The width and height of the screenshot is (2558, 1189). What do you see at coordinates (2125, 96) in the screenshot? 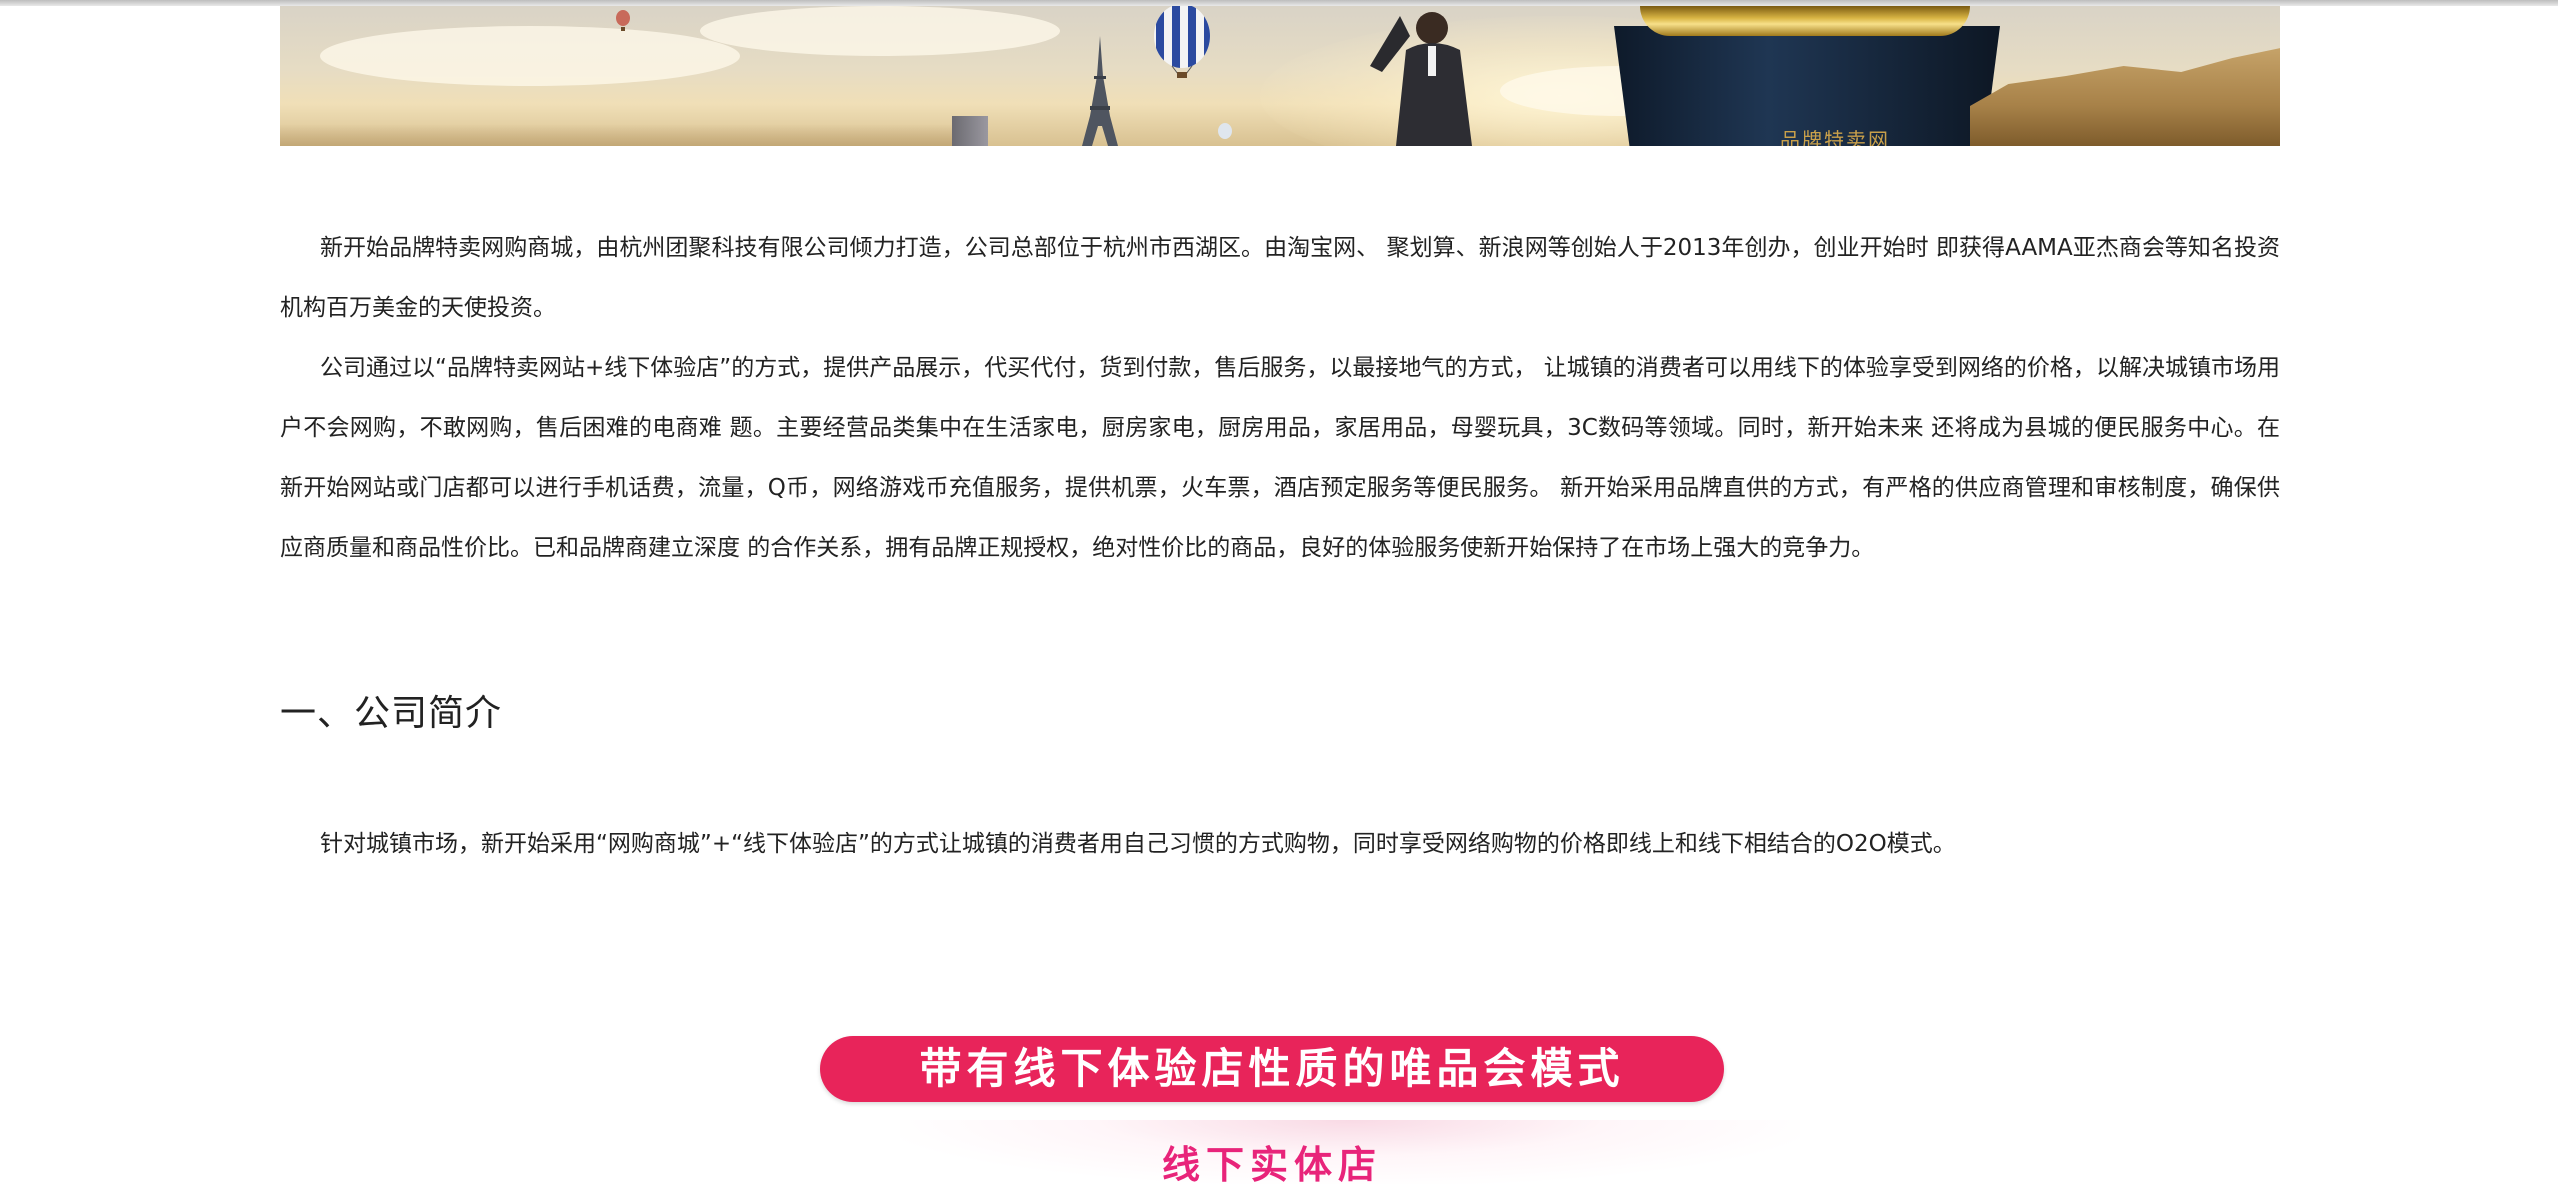
I see `rocky-cliff` at bounding box center [2125, 96].